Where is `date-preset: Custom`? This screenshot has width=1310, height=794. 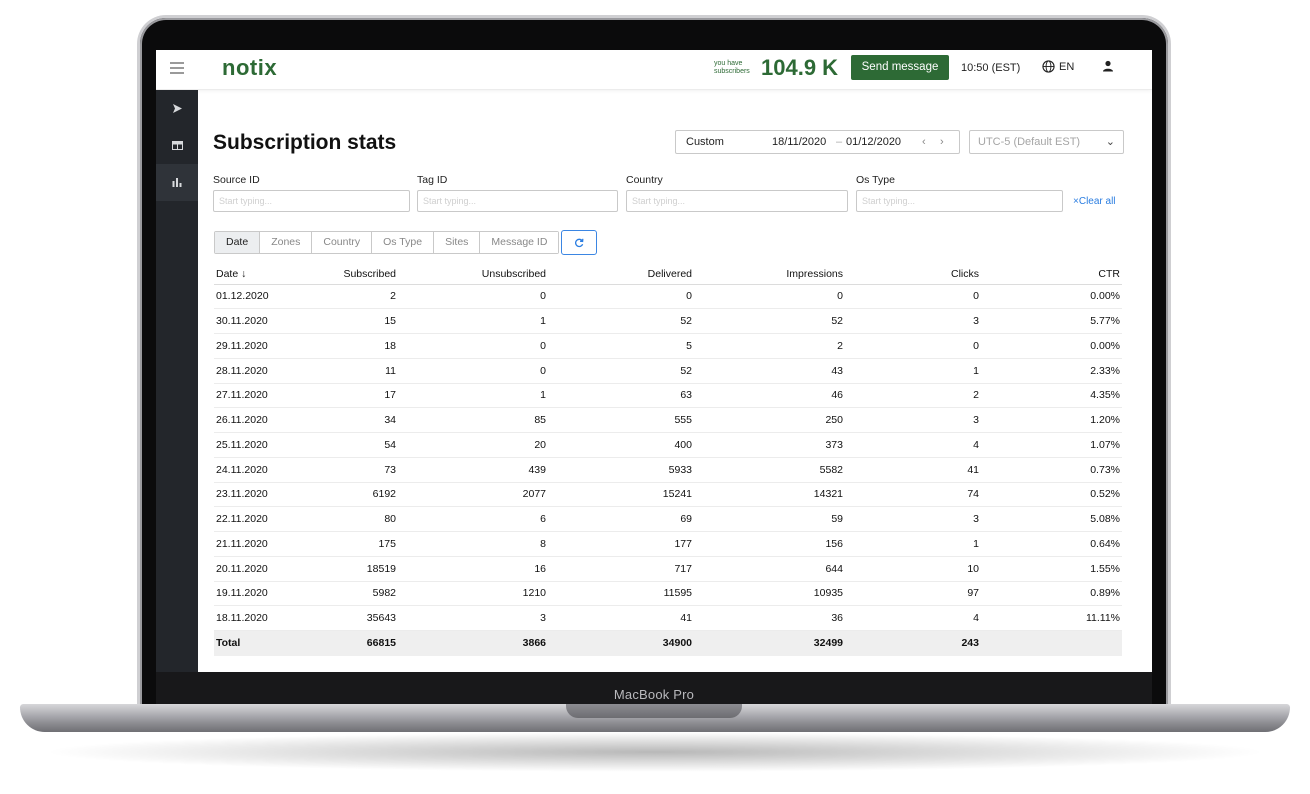
date-preset: Custom is located at coordinates (705, 142).